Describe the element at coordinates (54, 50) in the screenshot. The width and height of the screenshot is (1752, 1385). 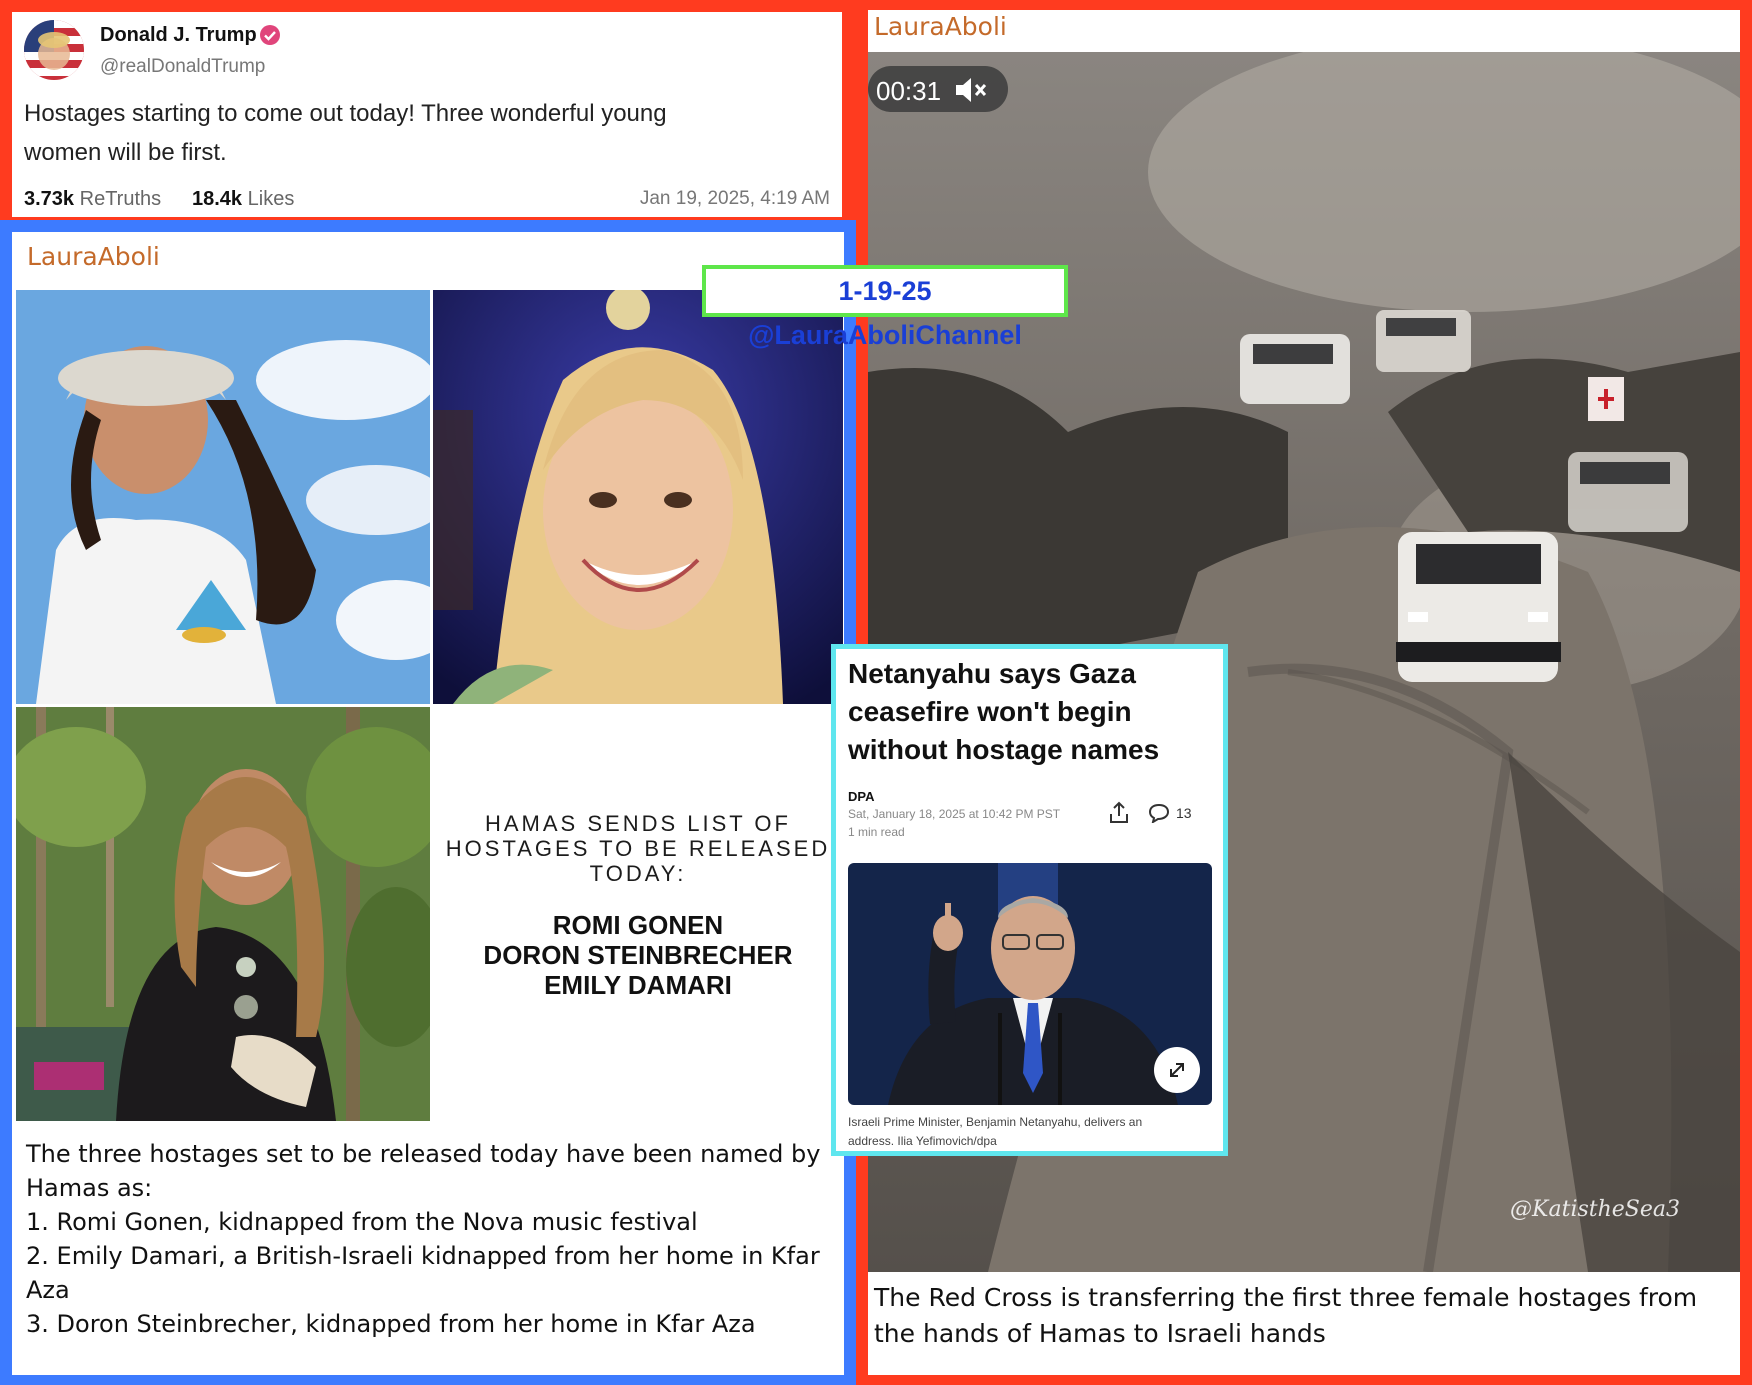
I see `avatar` at that location.